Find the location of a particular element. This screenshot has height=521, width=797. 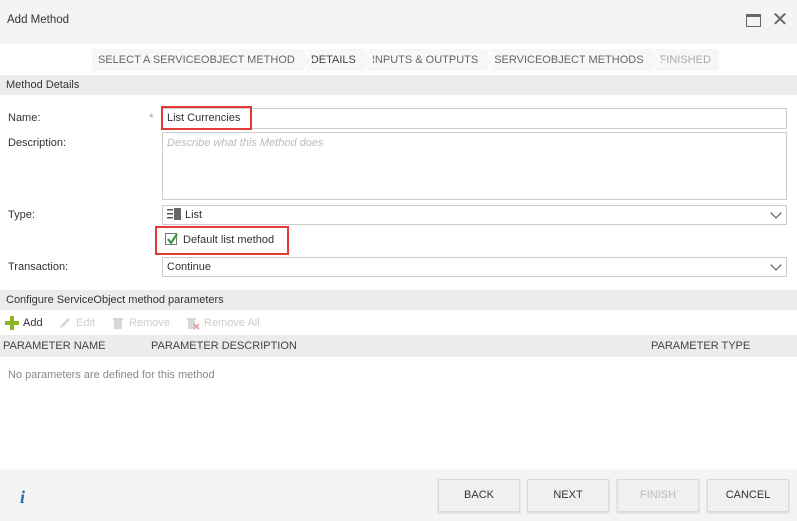

cancel-button: CANCEL is located at coordinates (748, 495).